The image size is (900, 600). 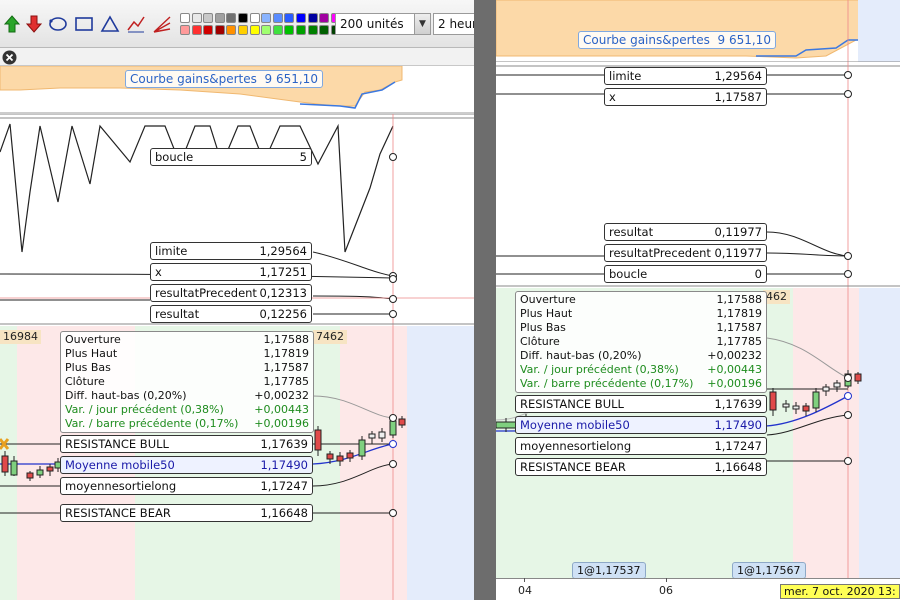 What do you see at coordinates (237, 57) in the screenshot?
I see `panel-header` at bounding box center [237, 57].